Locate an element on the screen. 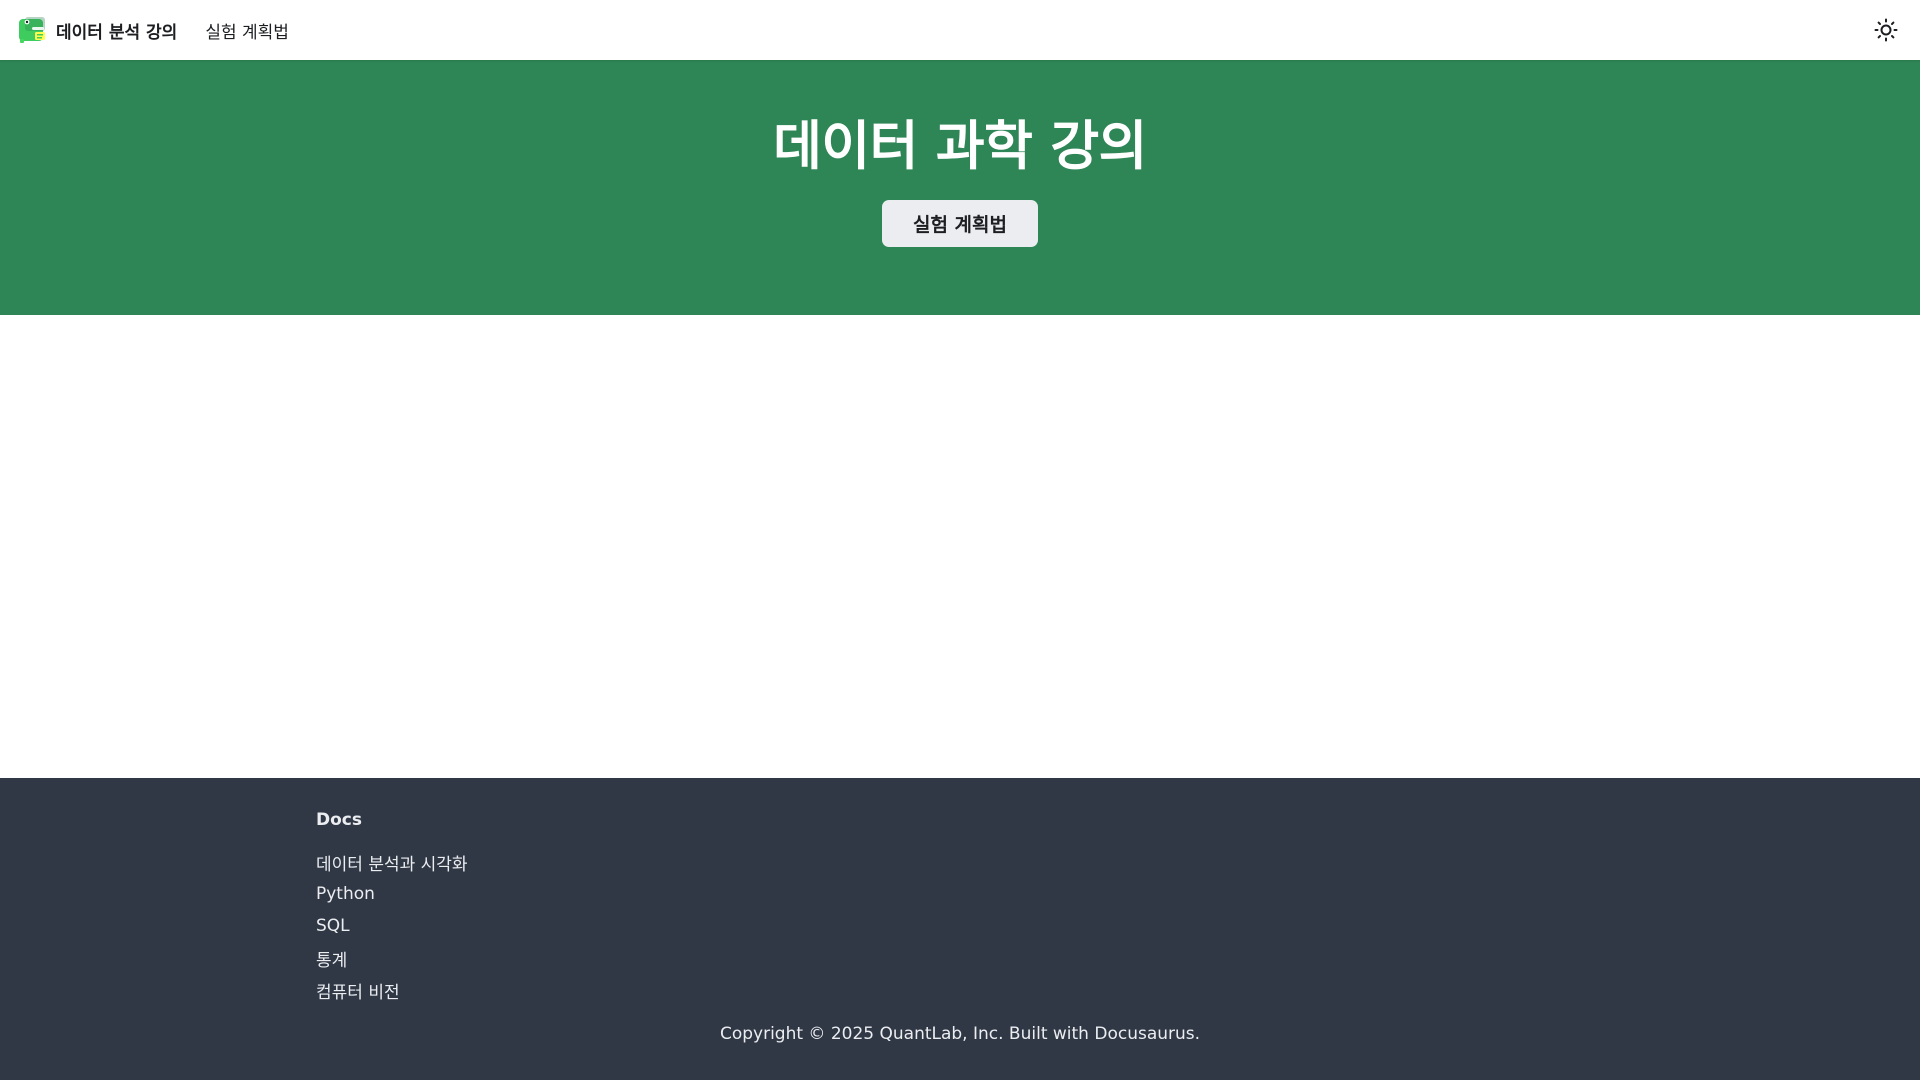  footer-link-sql: SQL is located at coordinates (333, 926).